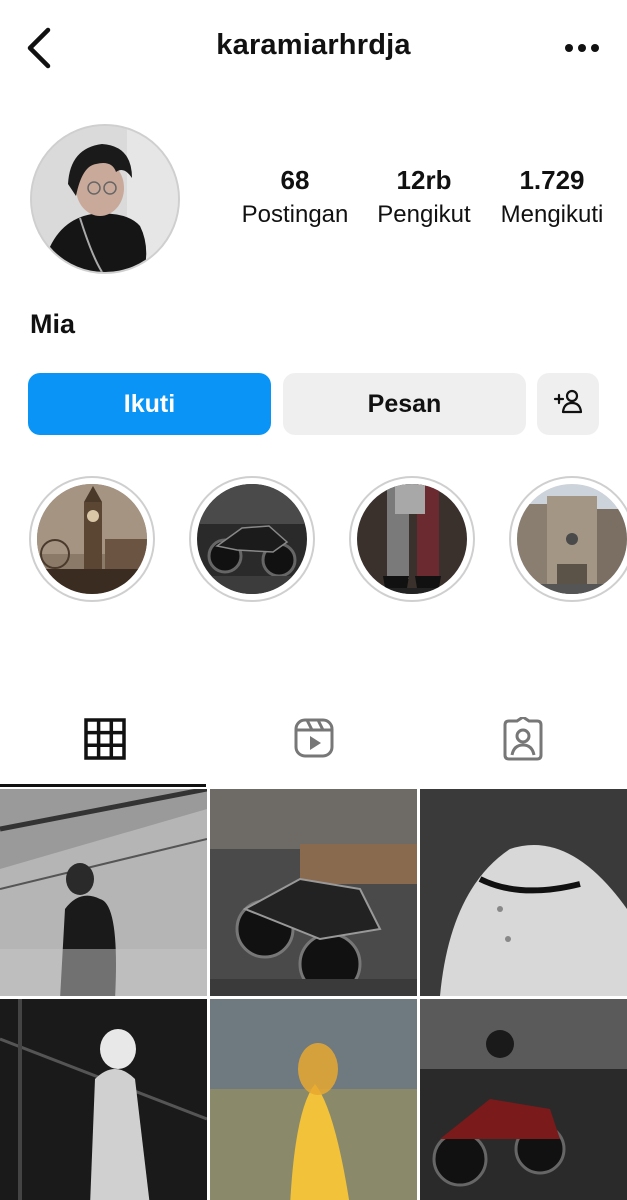  What do you see at coordinates (552, 197) in the screenshot?
I see `stat-following: 1.729 Mengikuti` at bounding box center [552, 197].